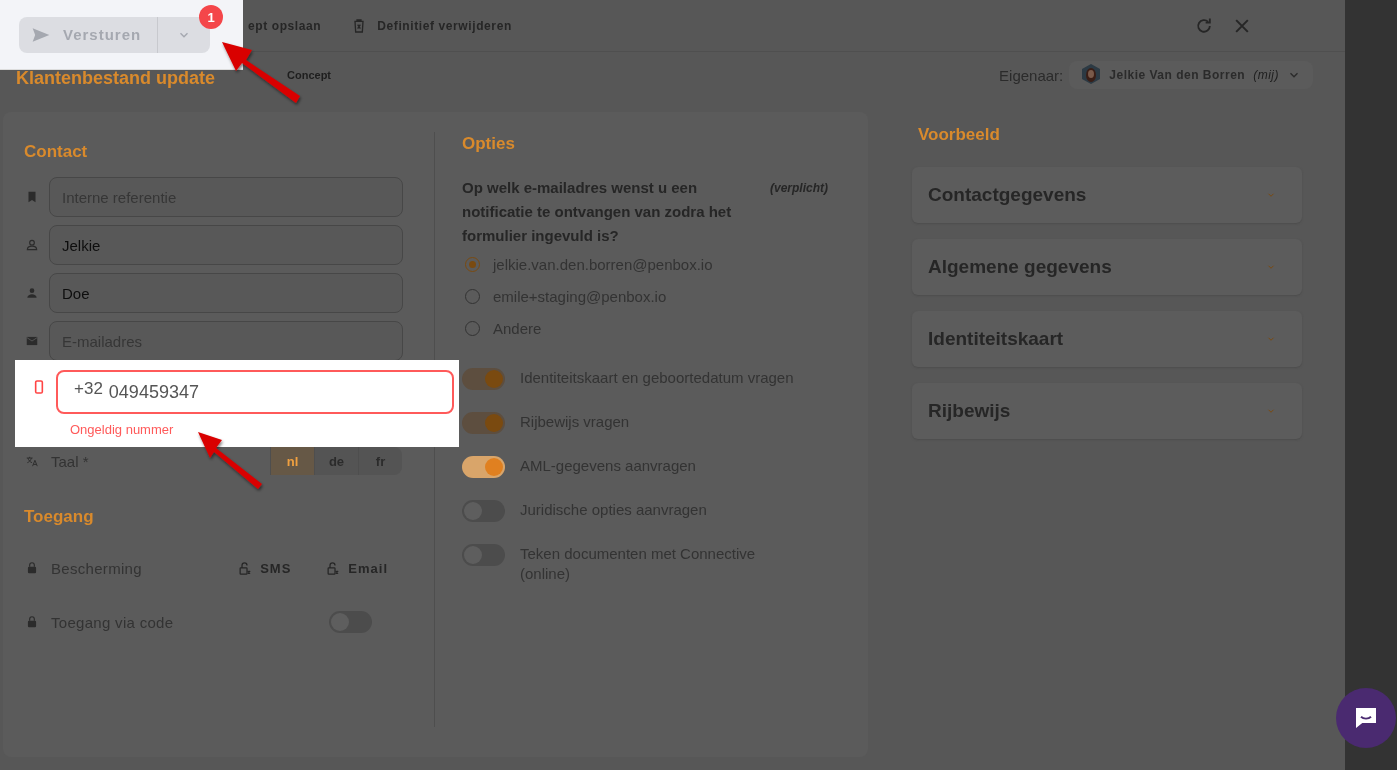 This screenshot has height=770, width=1397. Describe the element at coordinates (309, 75) in the screenshot. I see `status-label: Concept` at that location.